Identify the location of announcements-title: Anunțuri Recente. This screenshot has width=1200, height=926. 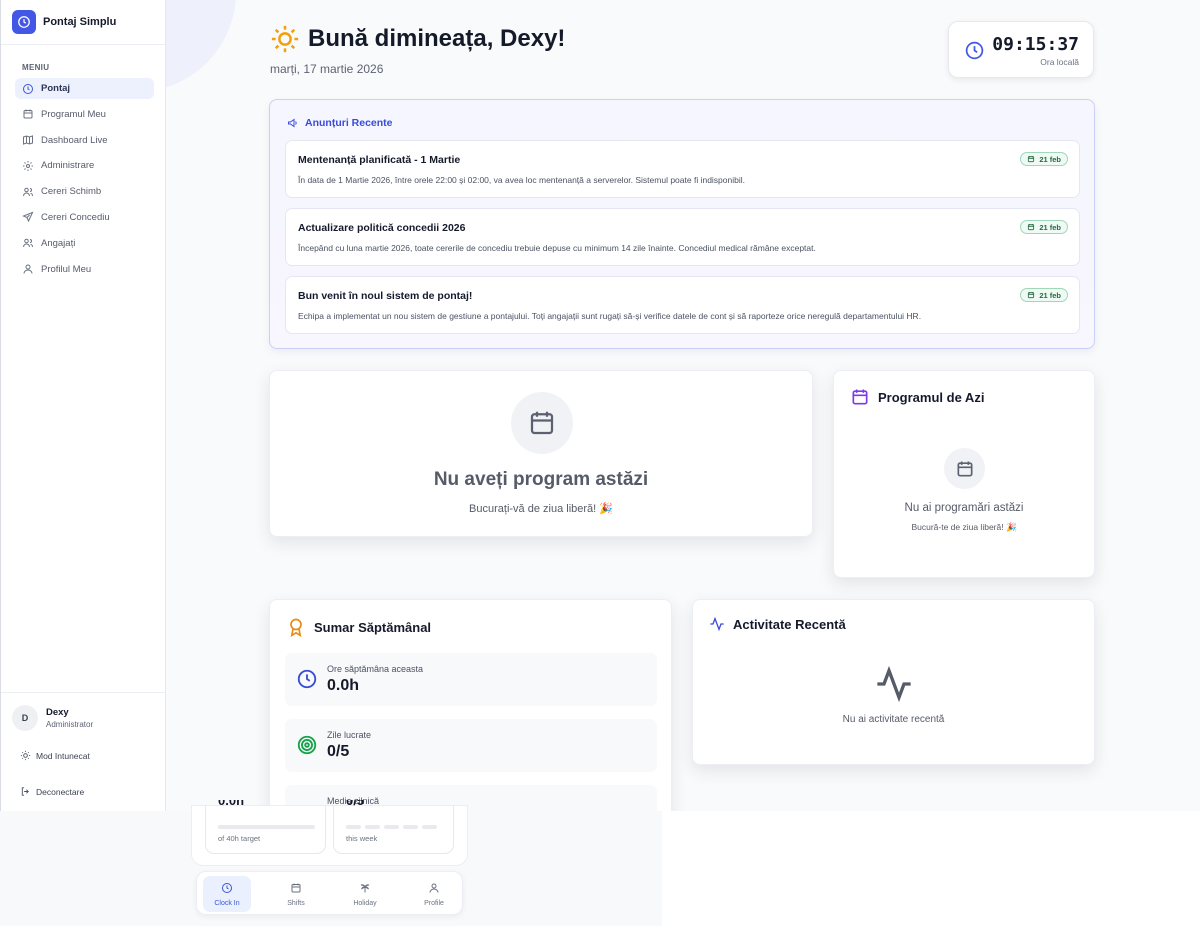
(340, 123).